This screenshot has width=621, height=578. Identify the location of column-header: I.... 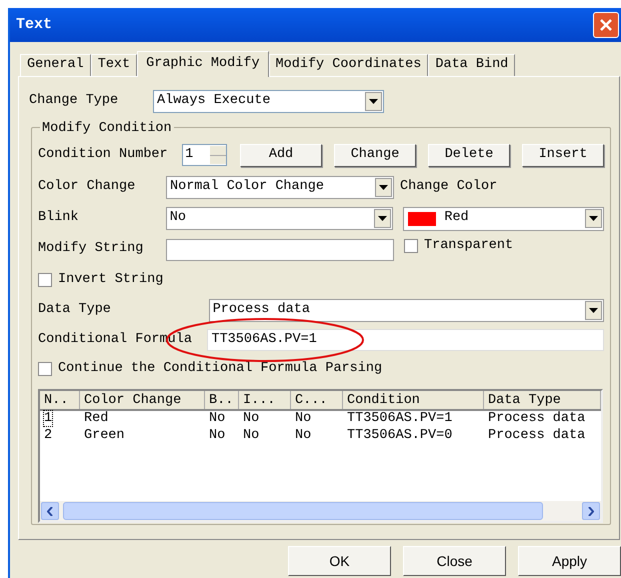
(265, 400).